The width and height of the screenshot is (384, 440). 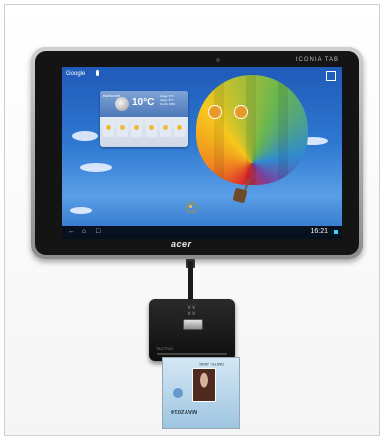 I want to click on back-icon: ←, so click(x=71, y=231).